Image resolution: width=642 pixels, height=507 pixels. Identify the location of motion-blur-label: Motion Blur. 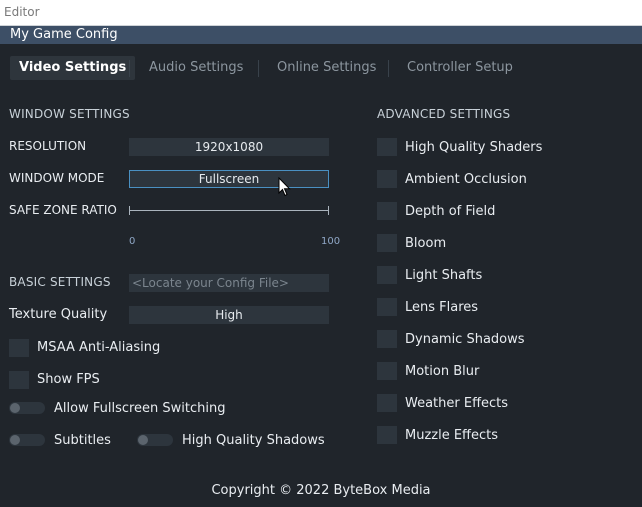
(442, 371).